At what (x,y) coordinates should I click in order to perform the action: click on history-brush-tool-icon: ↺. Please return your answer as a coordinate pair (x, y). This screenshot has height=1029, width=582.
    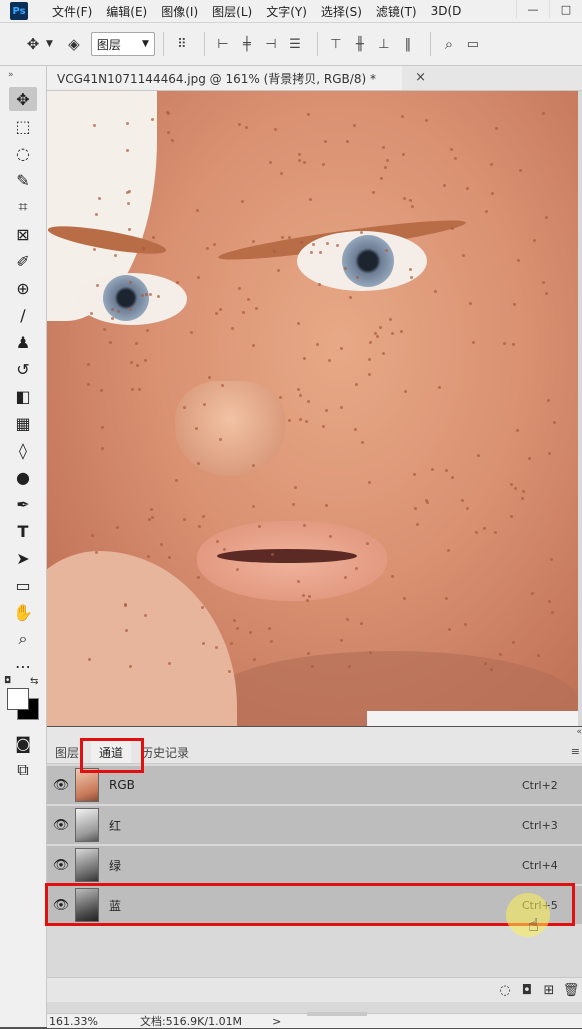
    Looking at the image, I should click on (23, 369).